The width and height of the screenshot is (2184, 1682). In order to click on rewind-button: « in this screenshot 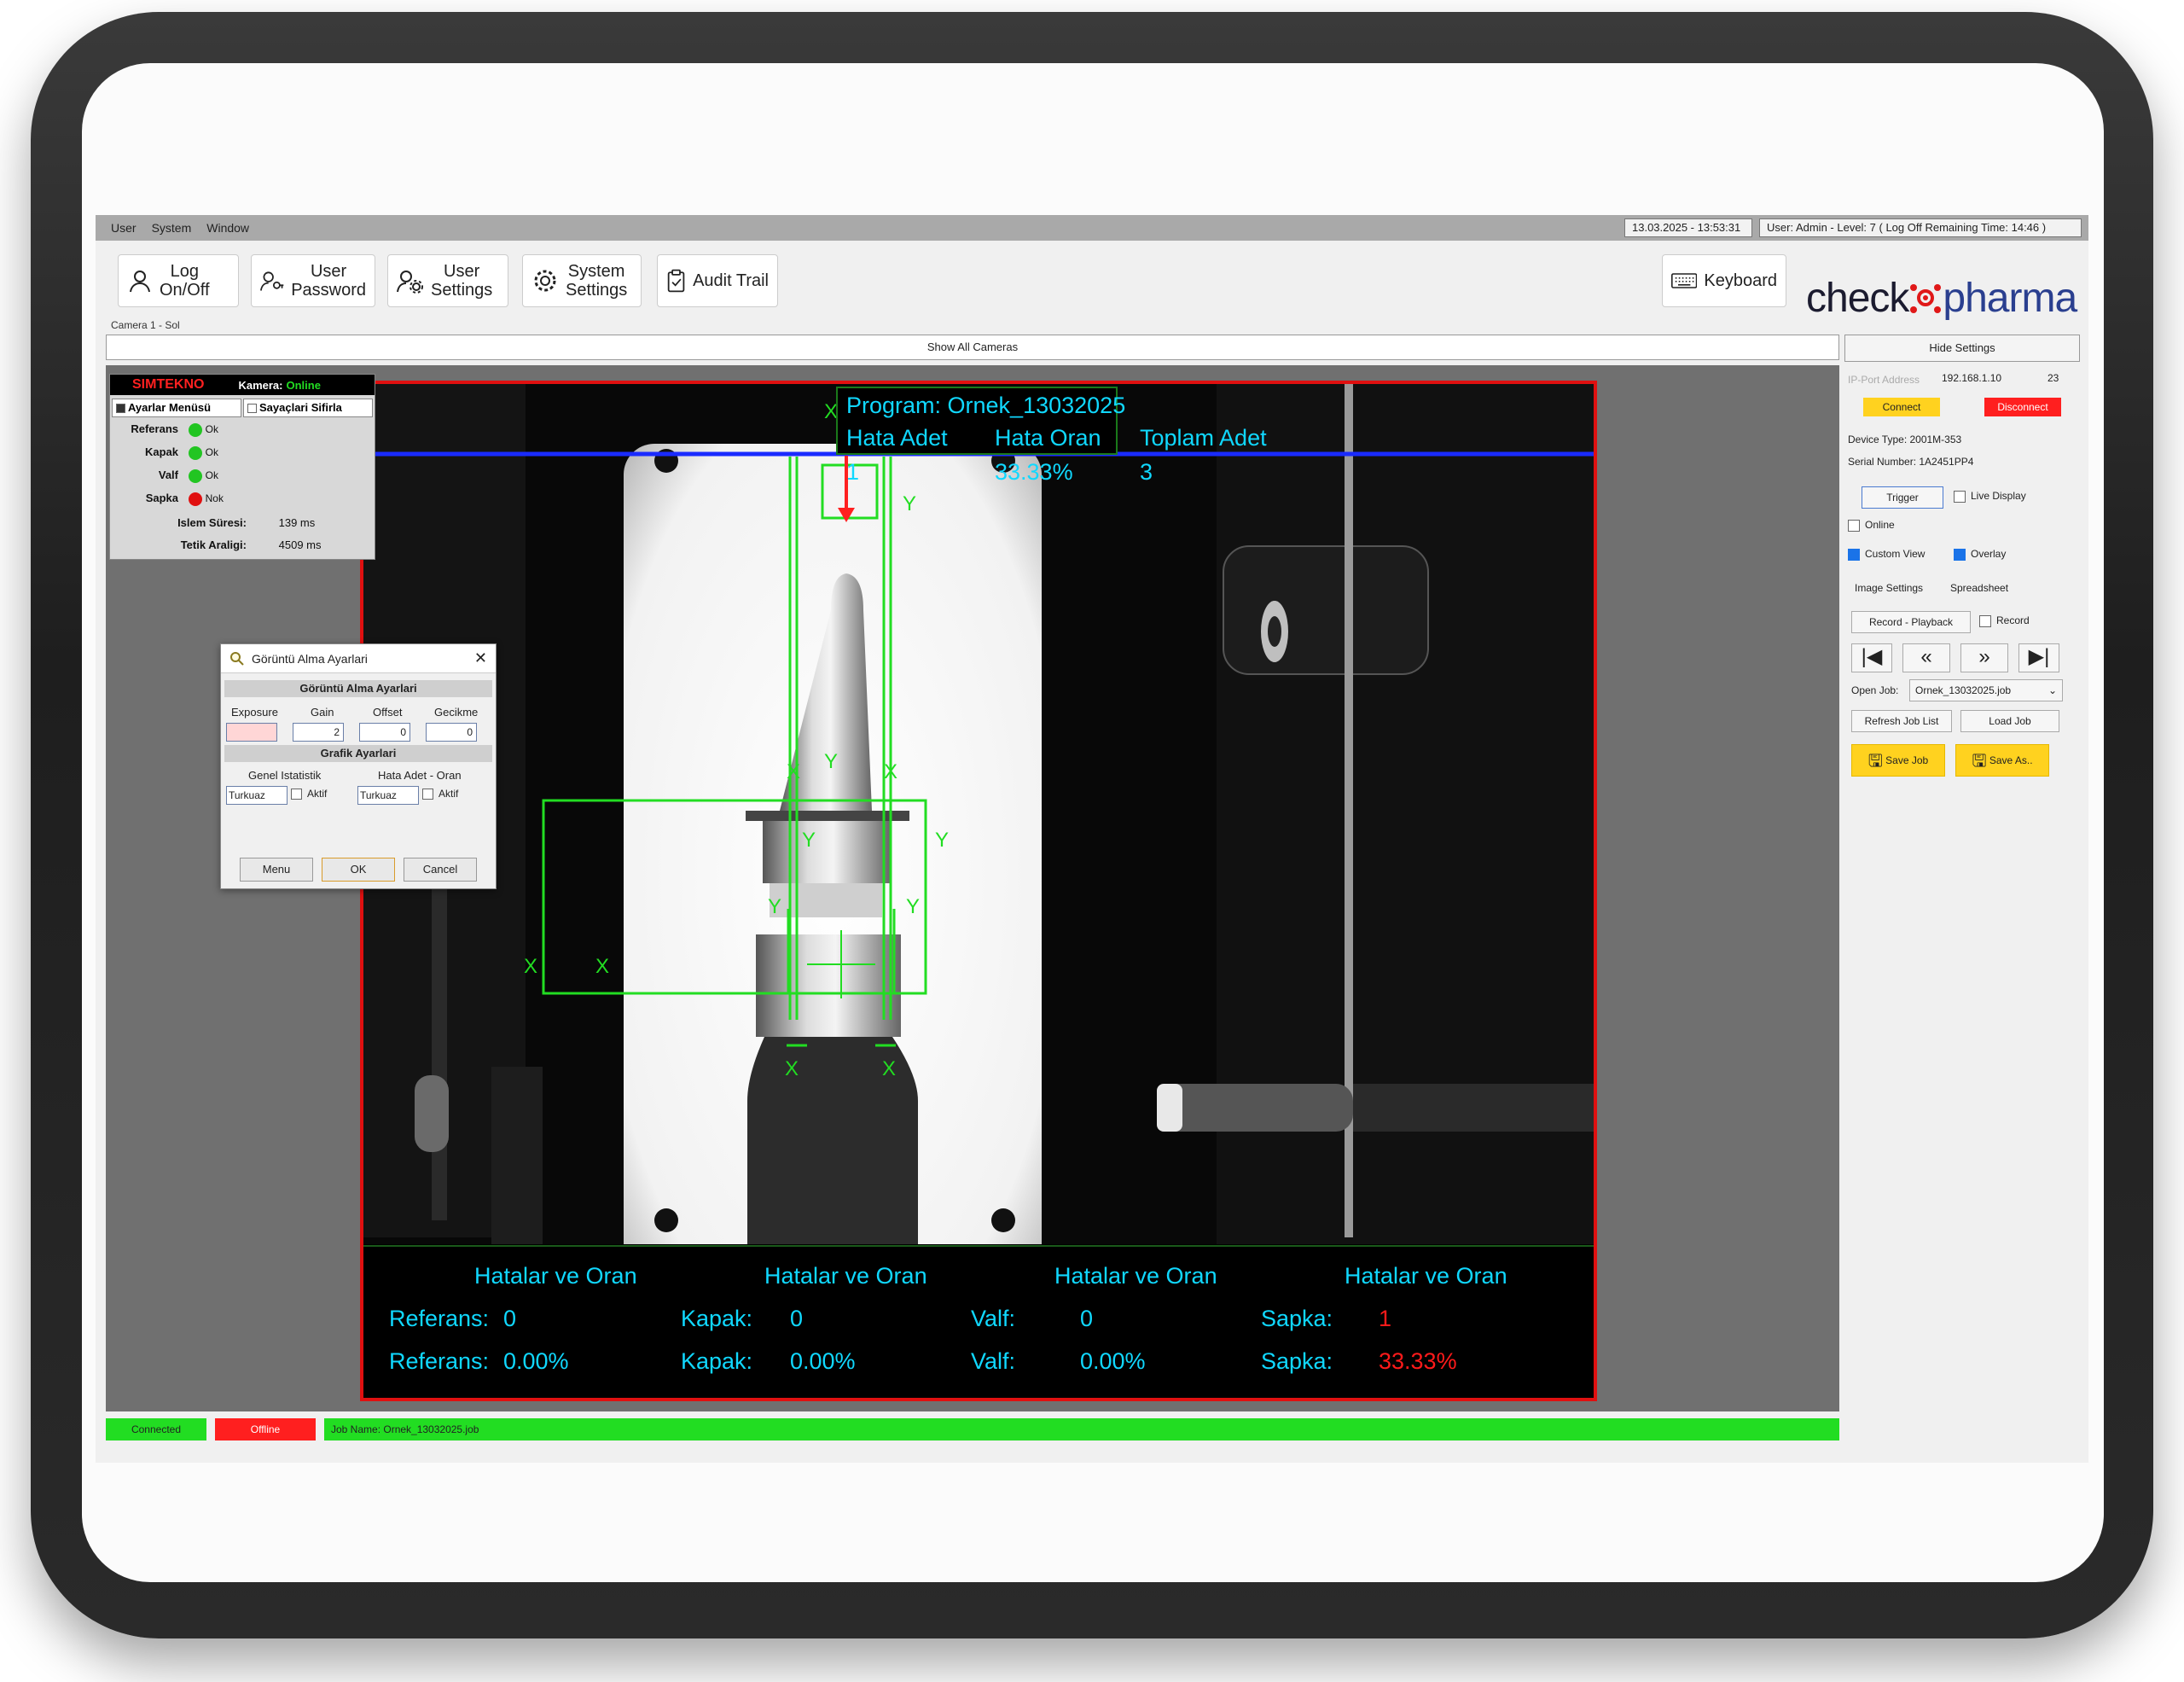, I will do `click(1926, 657)`.